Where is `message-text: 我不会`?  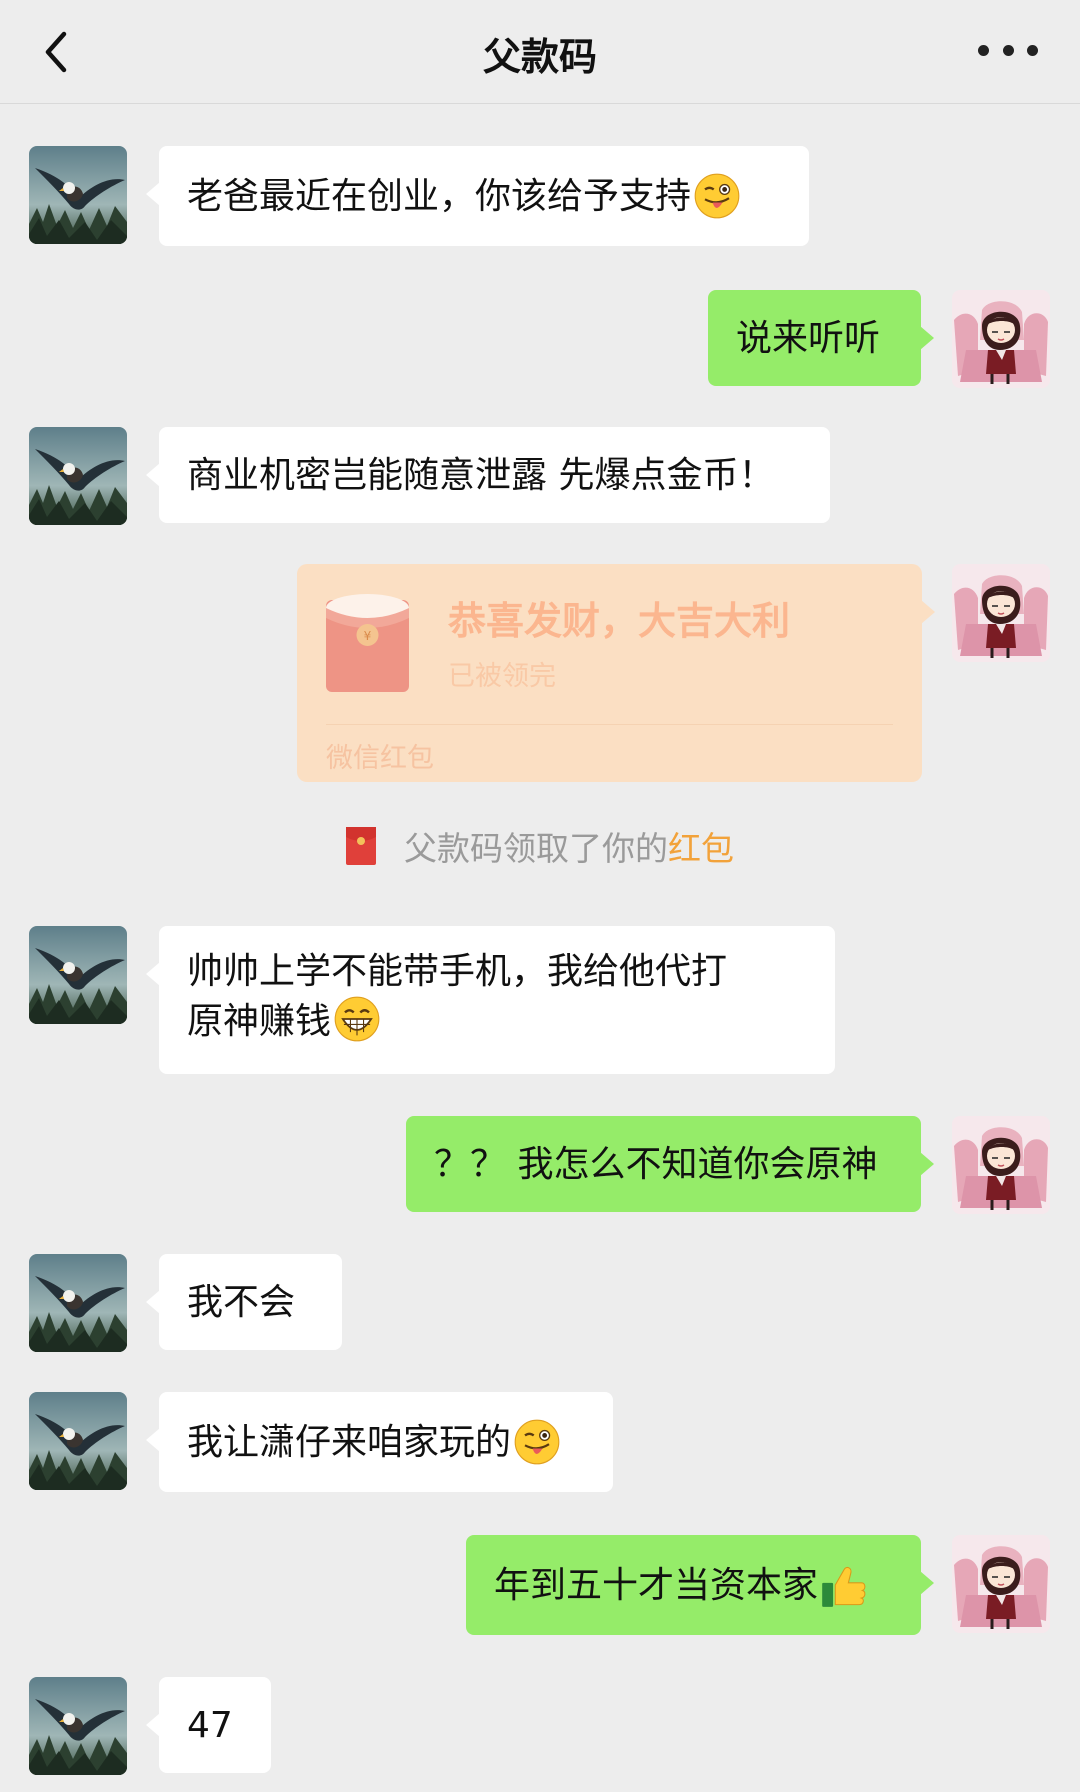
message-text: 我不会 is located at coordinates (241, 1302).